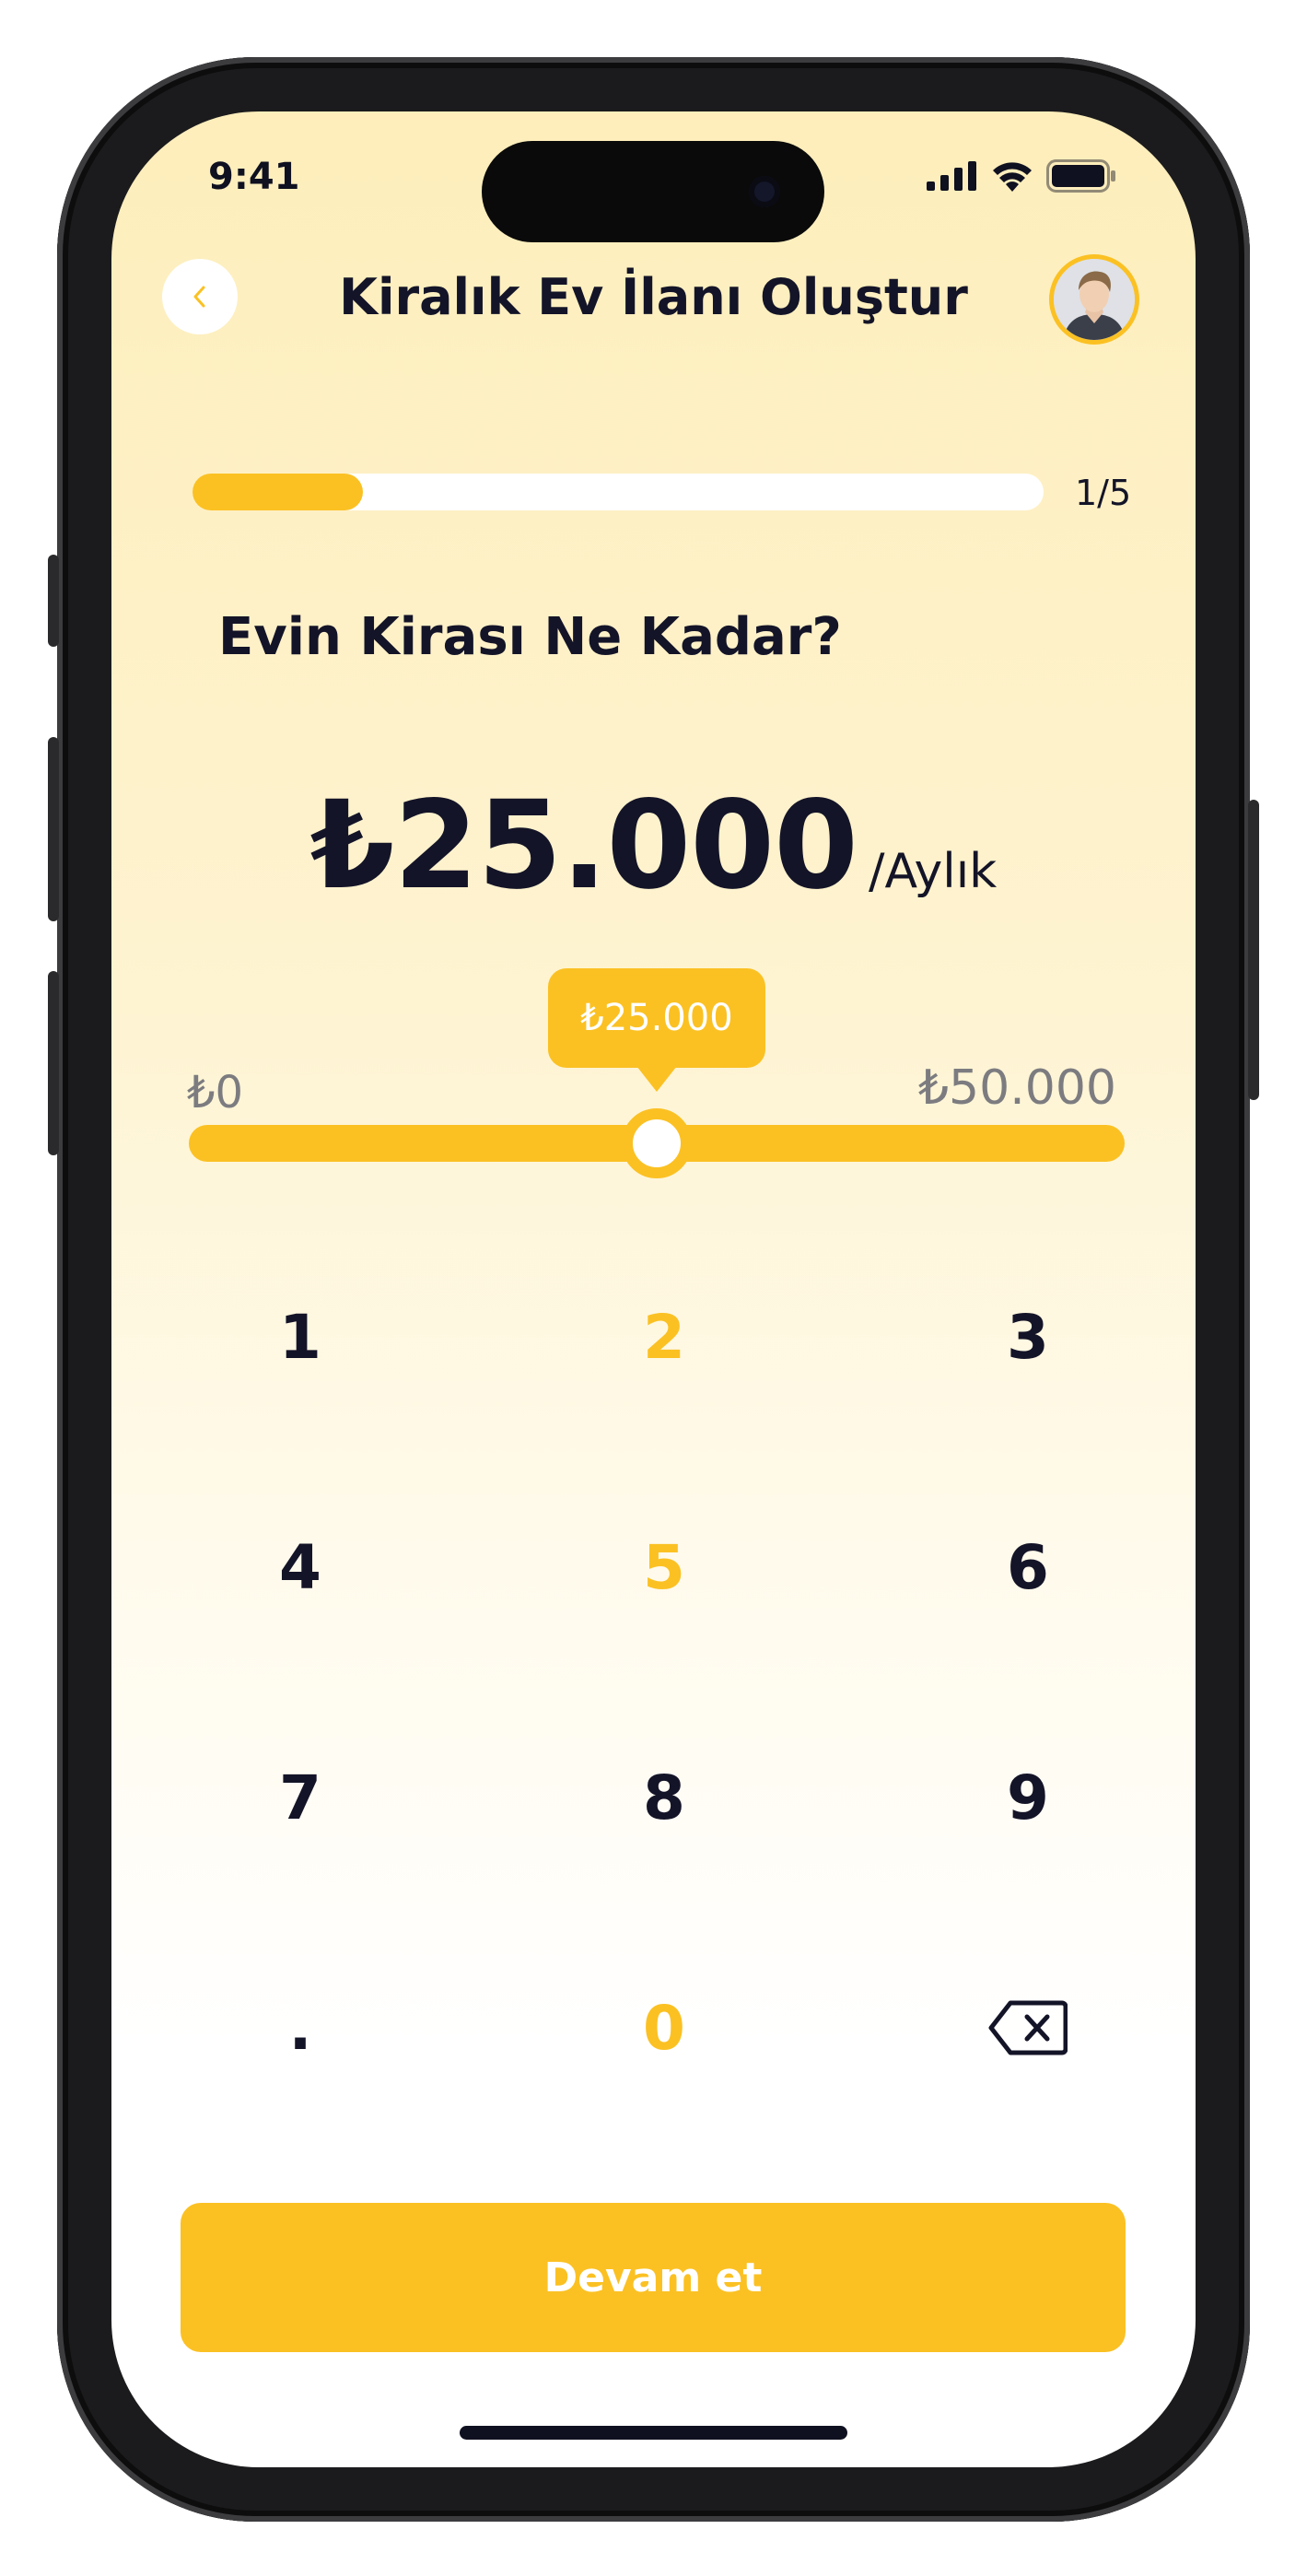 The image size is (1307, 2576). I want to click on keypad-key: 6, so click(1028, 1567).